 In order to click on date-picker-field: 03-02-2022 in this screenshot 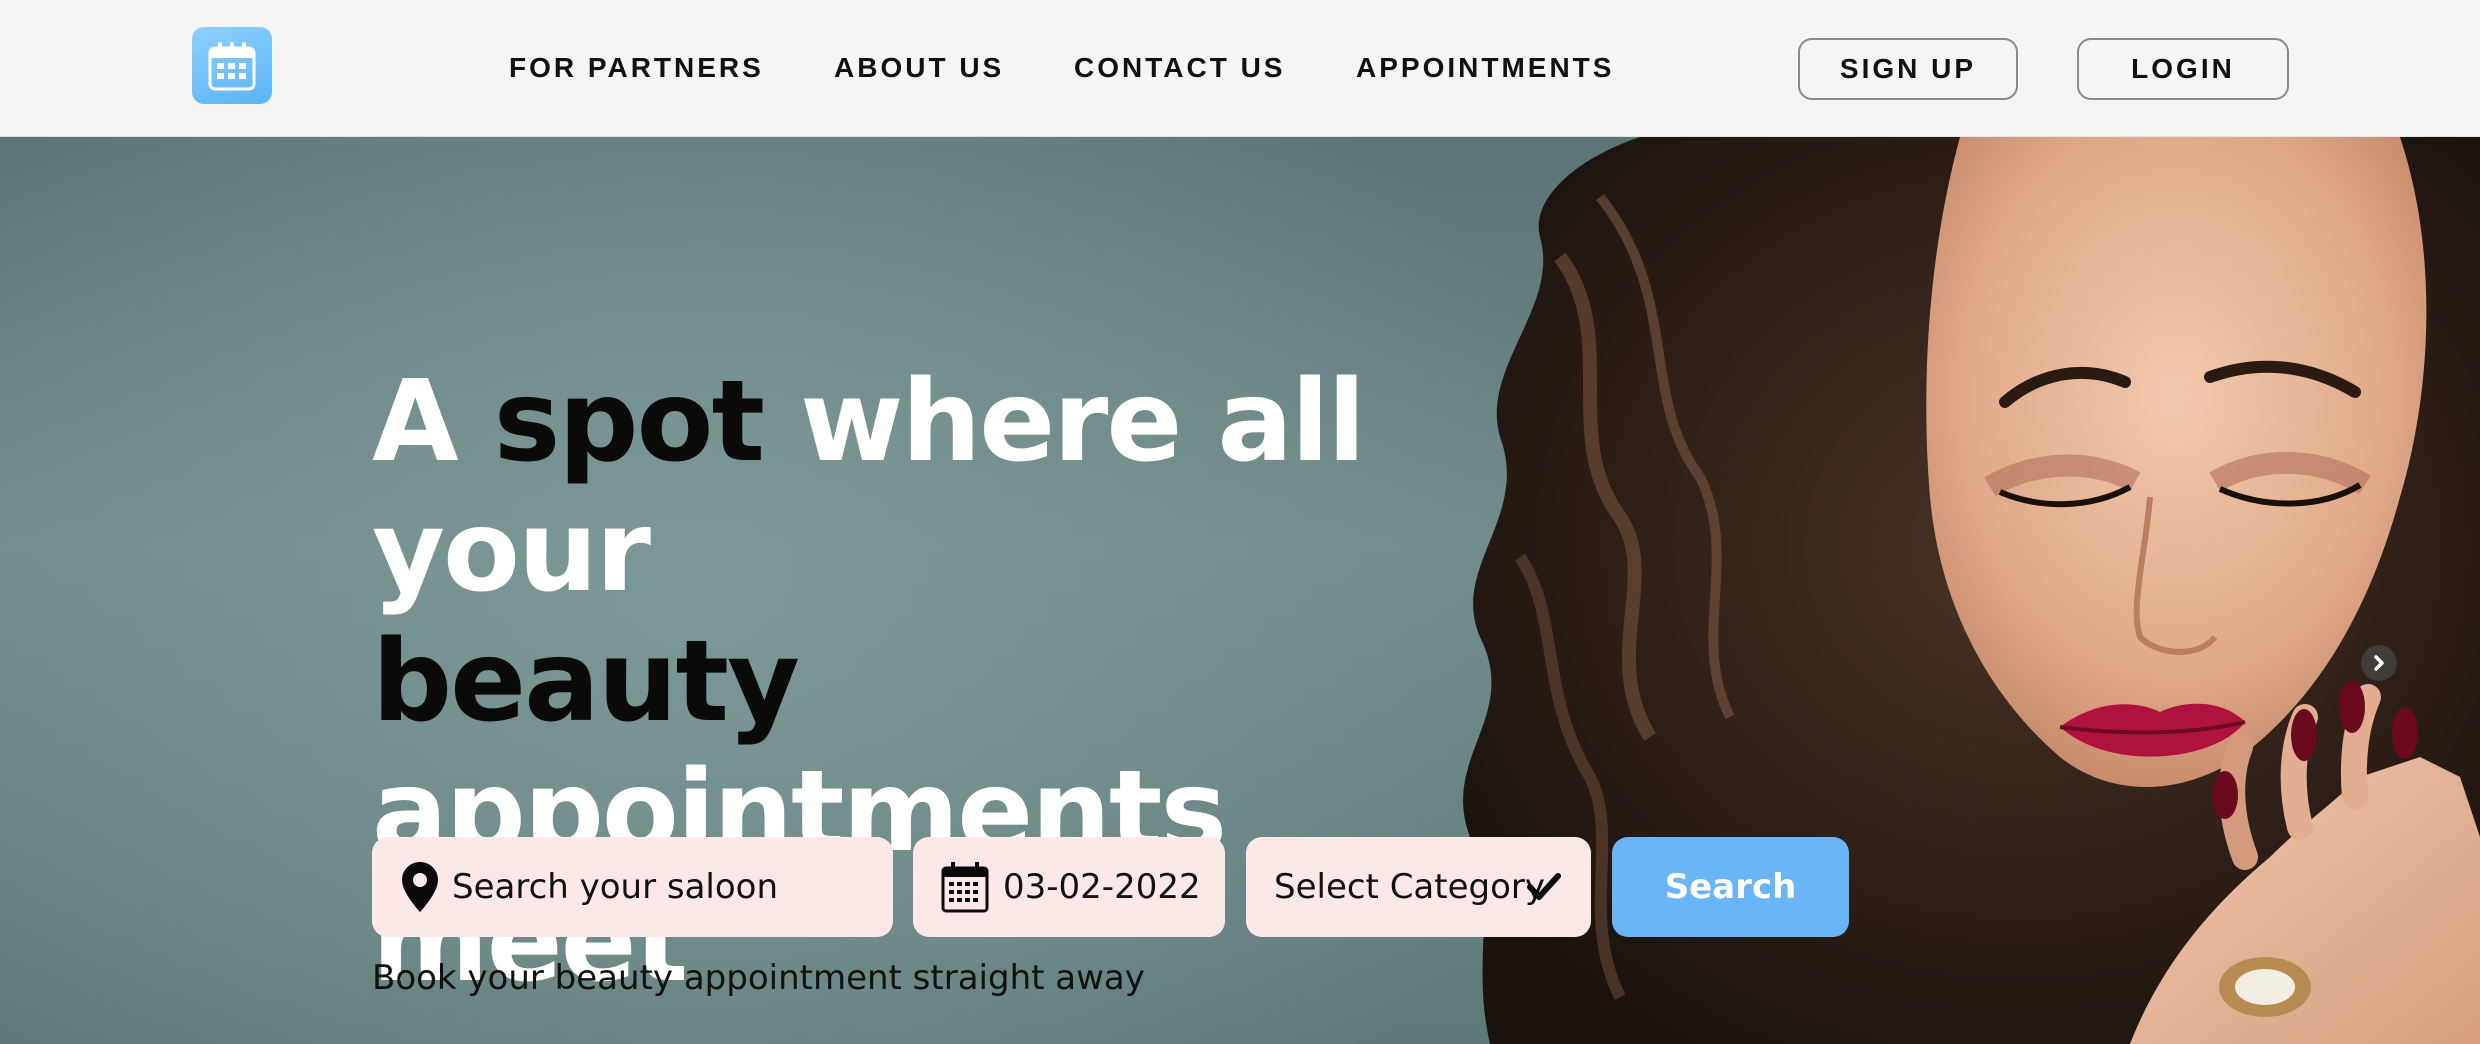, I will do `click(1069, 887)`.